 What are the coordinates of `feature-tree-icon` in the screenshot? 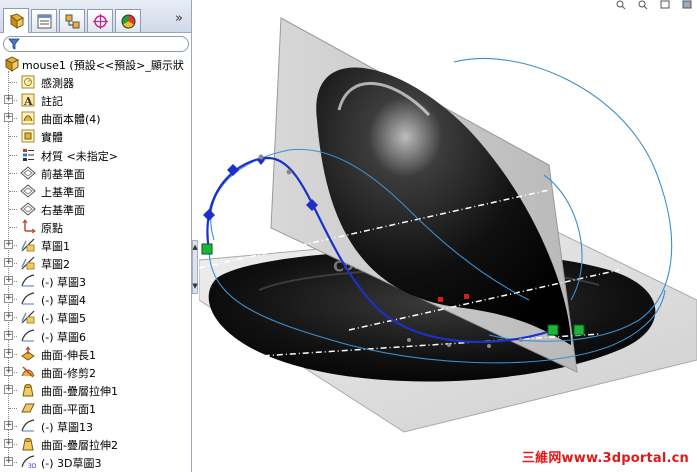 It's located at (16, 20).